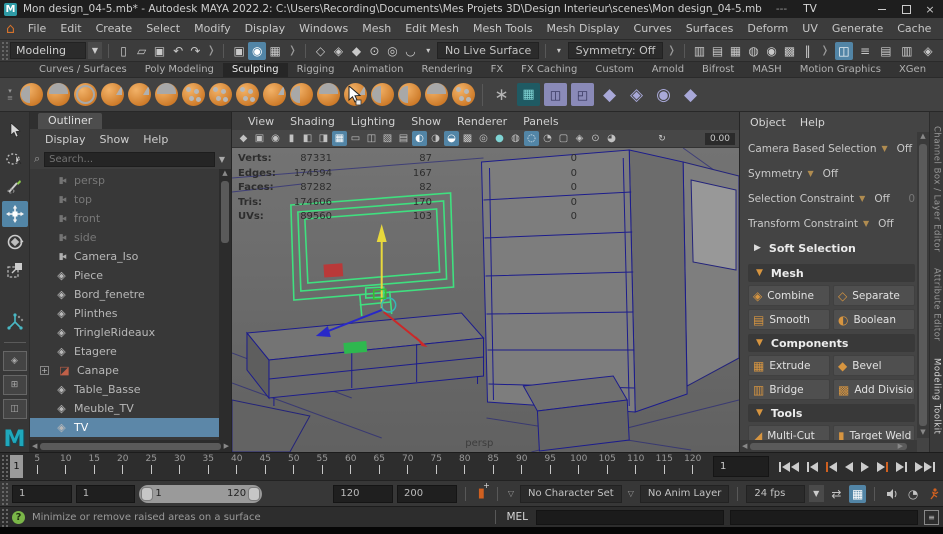 Image resolution: width=943 pixels, height=534 pixels. I want to click on lasso-select-tool, so click(15, 159).